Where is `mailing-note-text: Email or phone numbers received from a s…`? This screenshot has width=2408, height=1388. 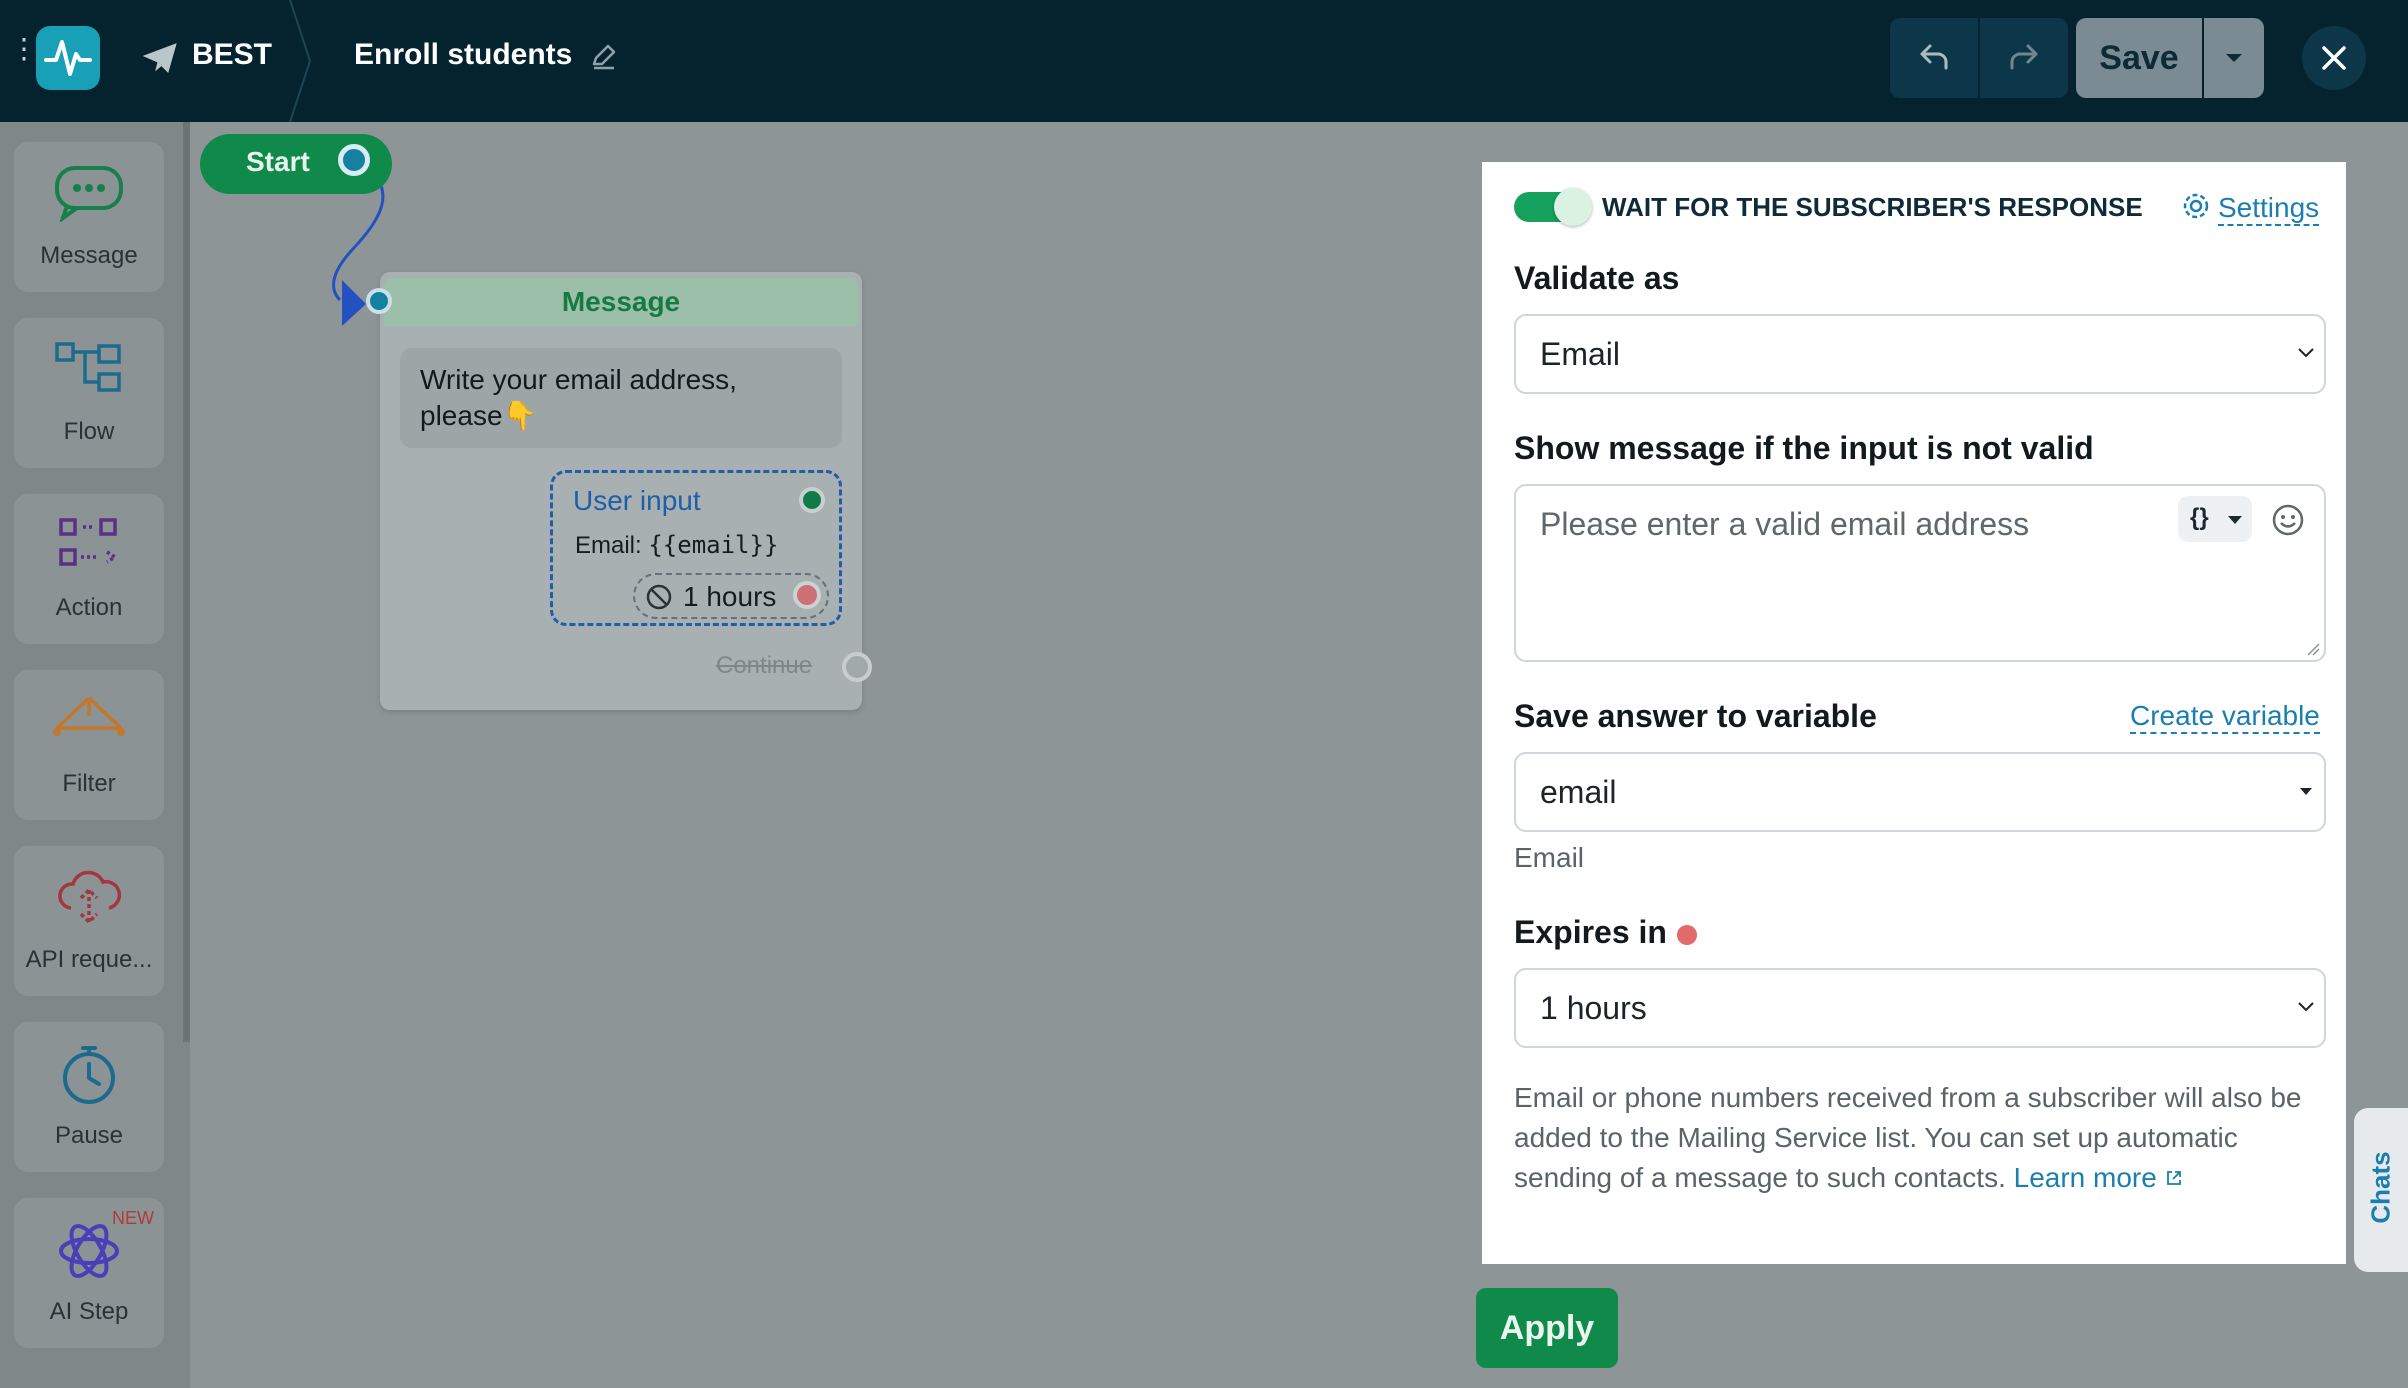
mailing-note-text: Email or phone numbers received from a s… is located at coordinates (1908, 1137).